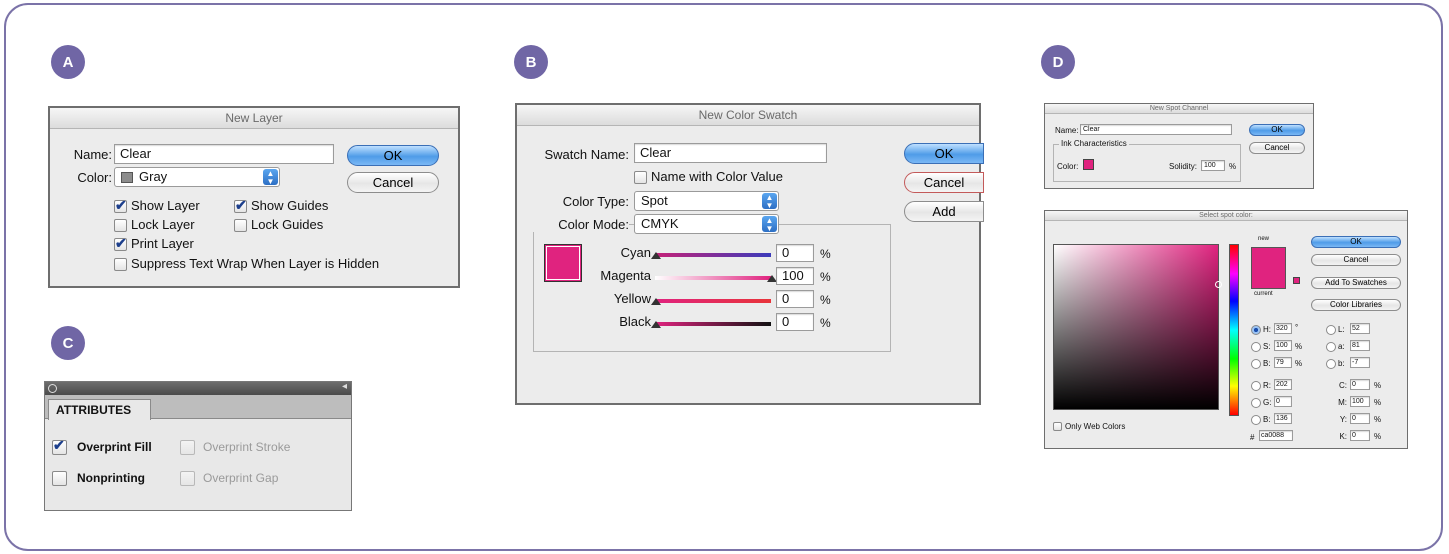  I want to click on panel-titlebar: ◂, so click(198, 388).